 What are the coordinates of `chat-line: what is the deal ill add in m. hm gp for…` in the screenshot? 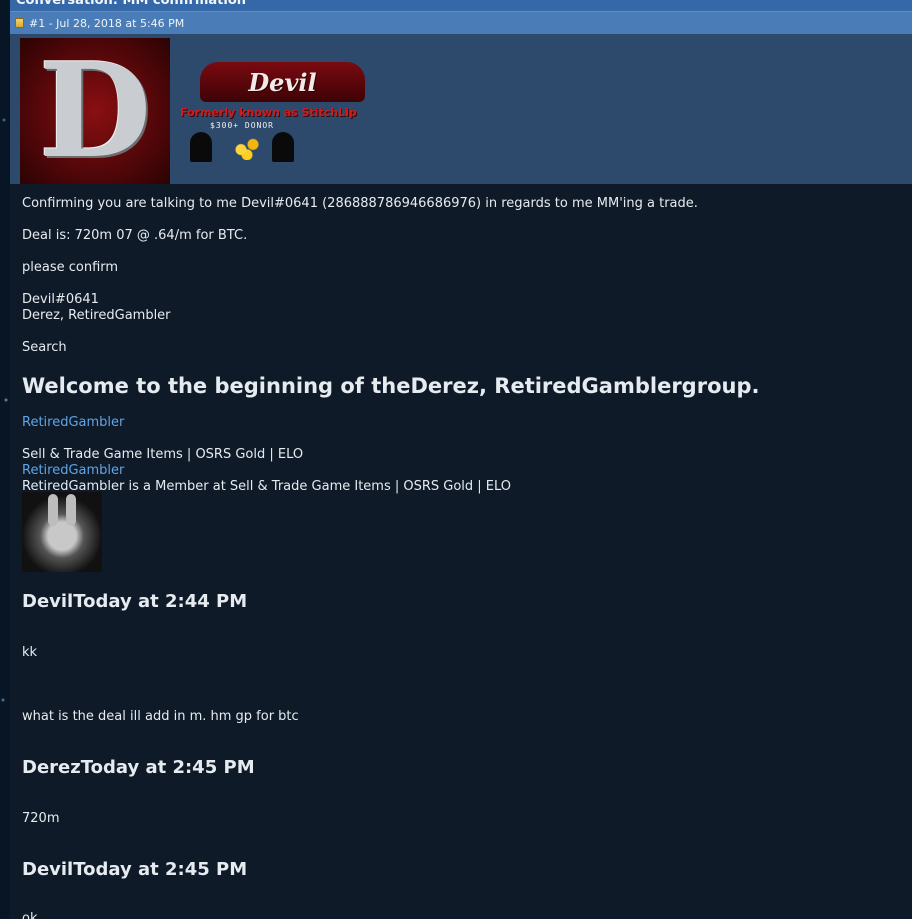 It's located at (160, 716).